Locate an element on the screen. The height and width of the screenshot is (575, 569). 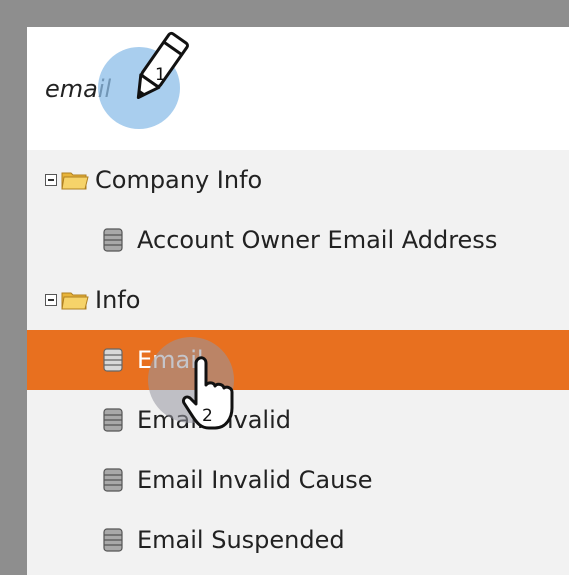
tree-field-email-invalid-cause: Email Invalid Cause is located at coordinates (298, 480).